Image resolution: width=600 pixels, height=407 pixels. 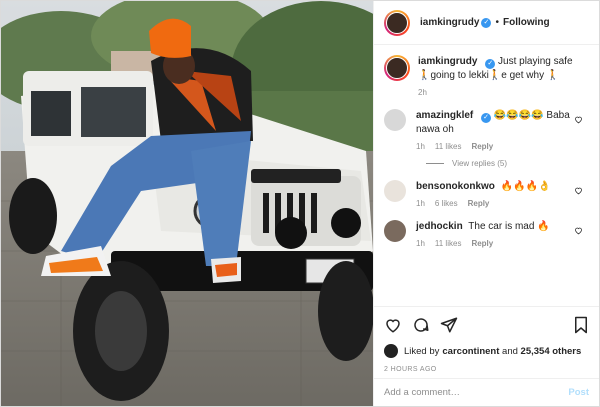 I want to click on author-avatar, so click(x=397, y=22).